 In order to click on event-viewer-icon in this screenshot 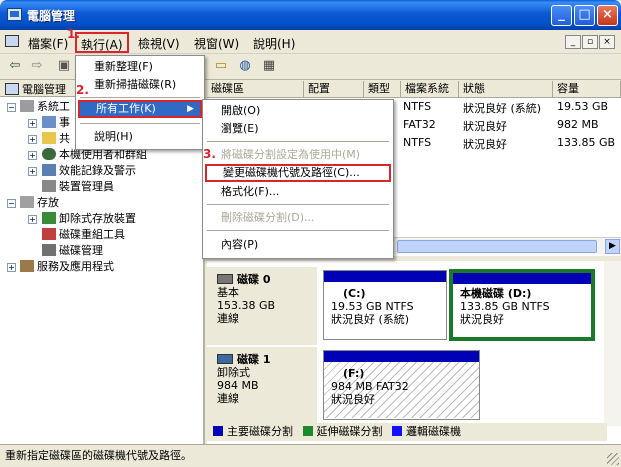, I will do `click(49, 122)`.